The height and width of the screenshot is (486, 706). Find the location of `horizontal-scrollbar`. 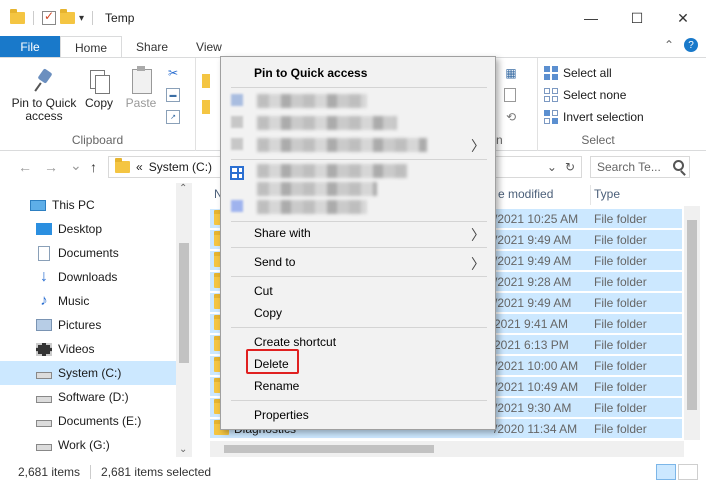

horizontal-scrollbar is located at coordinates (447, 449).